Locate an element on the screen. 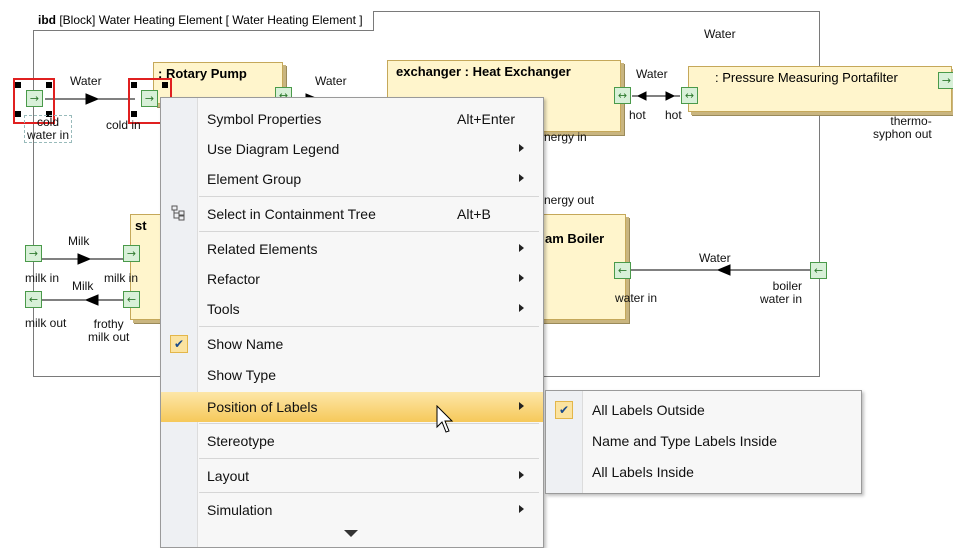 The height and width of the screenshot is (548, 953). port-hot-1: ↔ is located at coordinates (622, 95).